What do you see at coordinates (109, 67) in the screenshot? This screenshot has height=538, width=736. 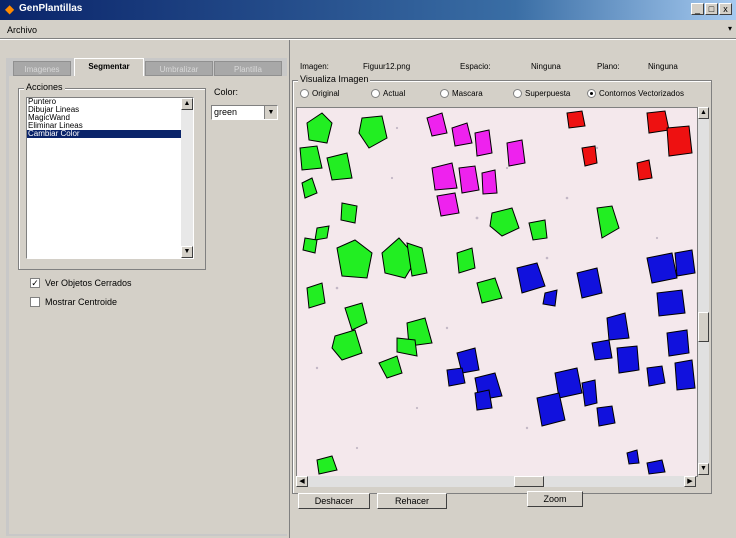 I see `tab-segmentar: Segmentar` at bounding box center [109, 67].